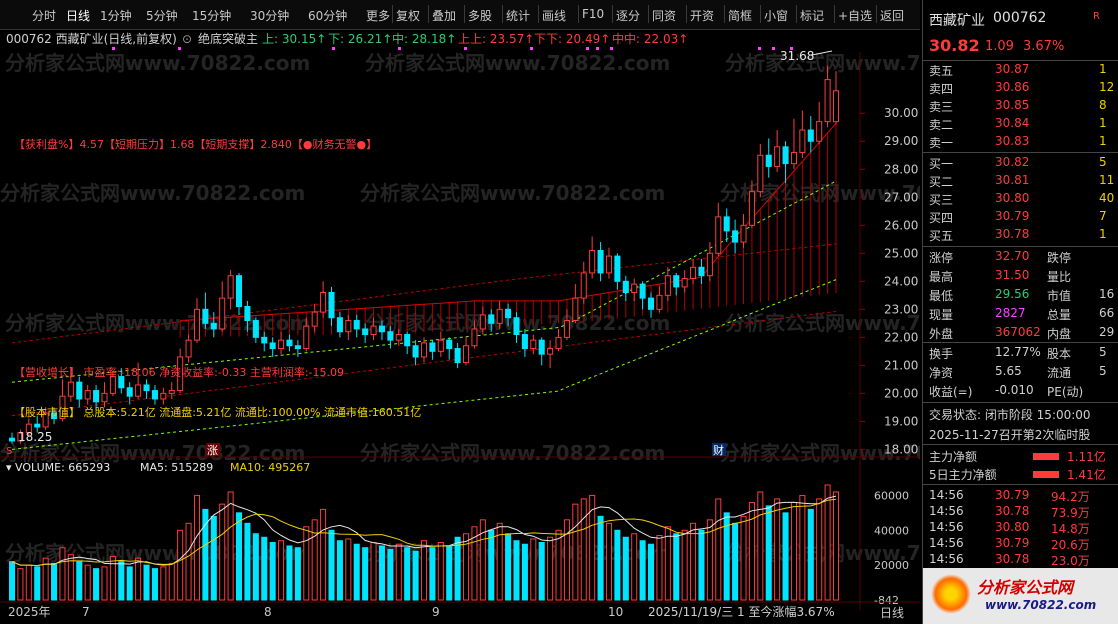 This screenshot has height=624, width=1118. I want to click on toolbar-button-7: 同资, so click(664, 15).